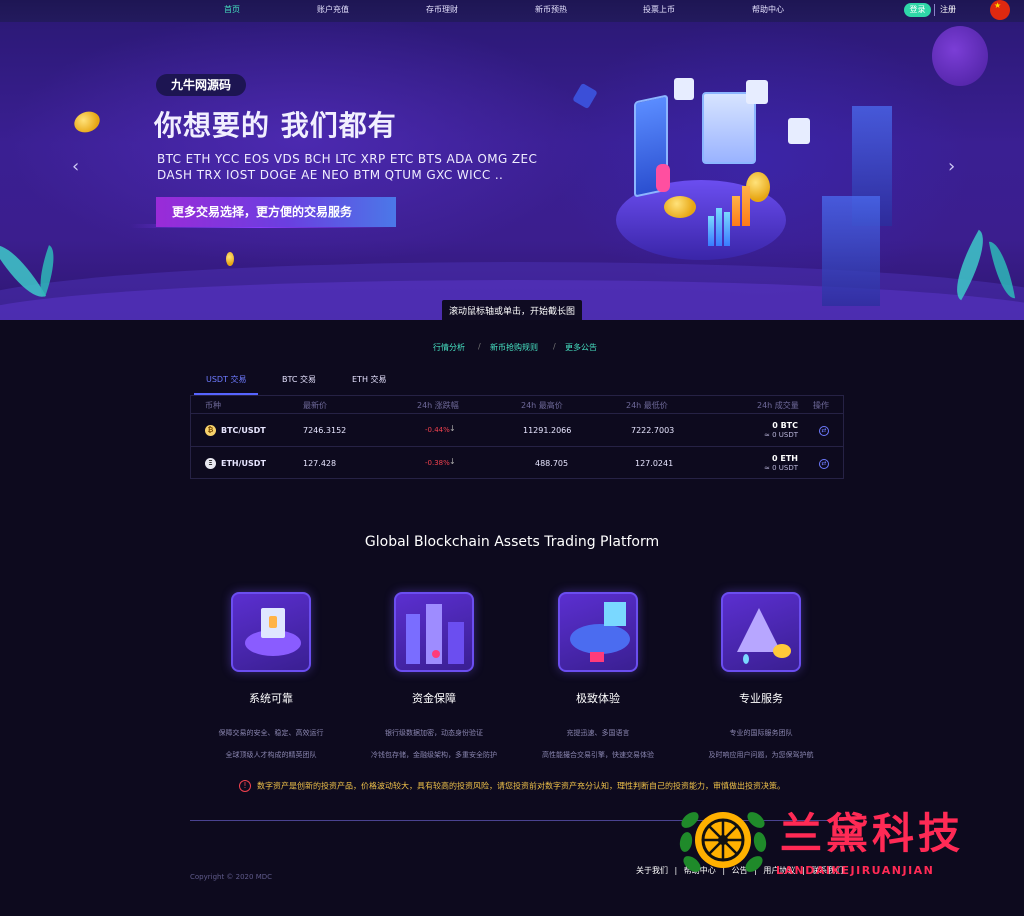 The width and height of the screenshot is (1024, 916). I want to click on register-link: 注册, so click(948, 9).